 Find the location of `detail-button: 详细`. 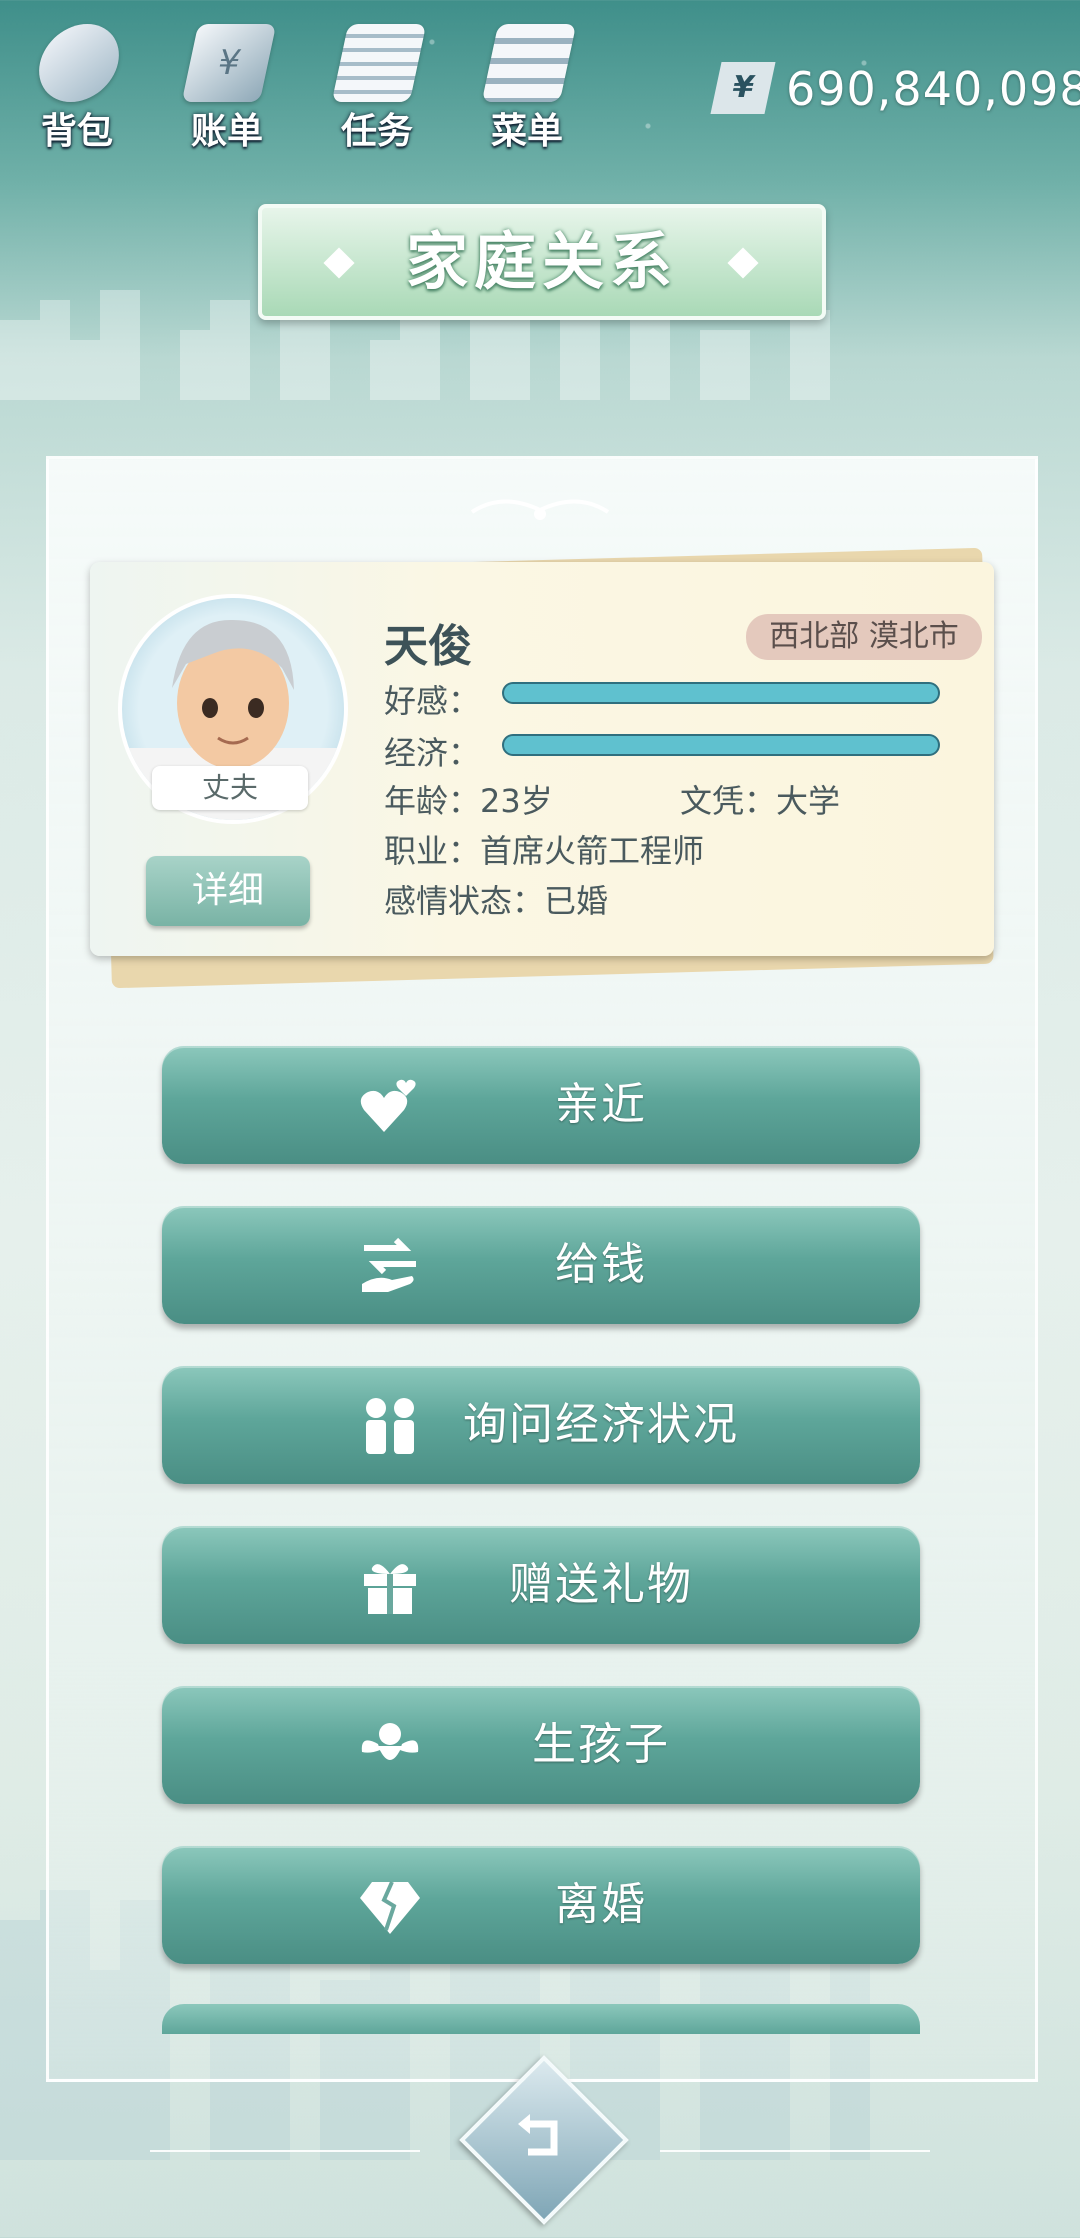

detail-button: 详细 is located at coordinates (228, 891).